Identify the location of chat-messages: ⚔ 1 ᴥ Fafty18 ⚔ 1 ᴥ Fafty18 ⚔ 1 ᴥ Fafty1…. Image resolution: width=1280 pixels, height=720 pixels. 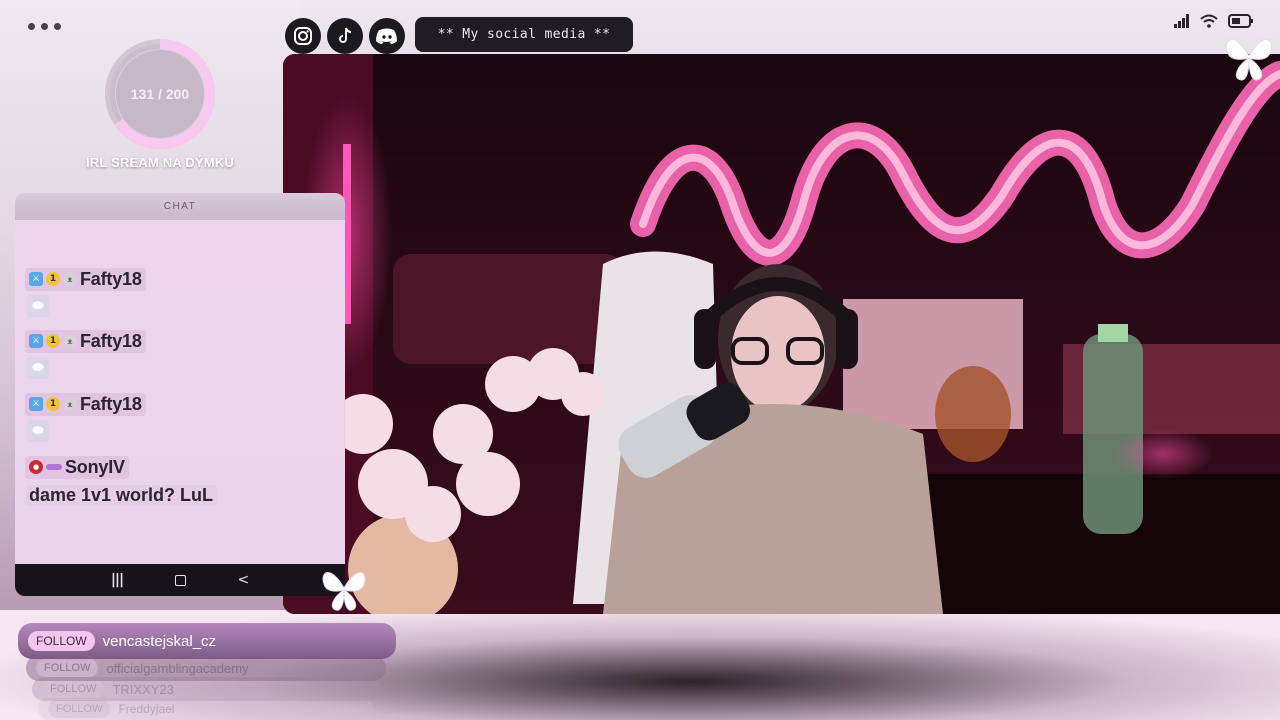
(180, 392).